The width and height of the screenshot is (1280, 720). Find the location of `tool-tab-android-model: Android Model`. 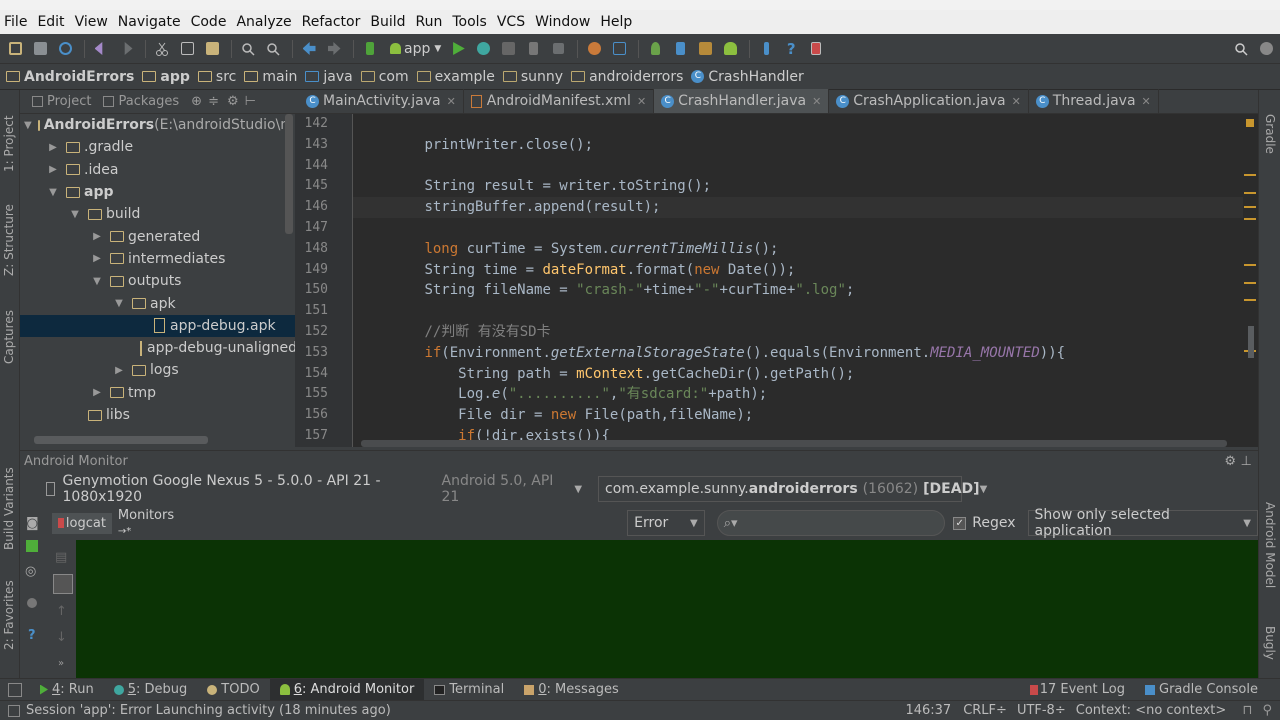

tool-tab-android-model: Android Model is located at coordinates (1270, 545).